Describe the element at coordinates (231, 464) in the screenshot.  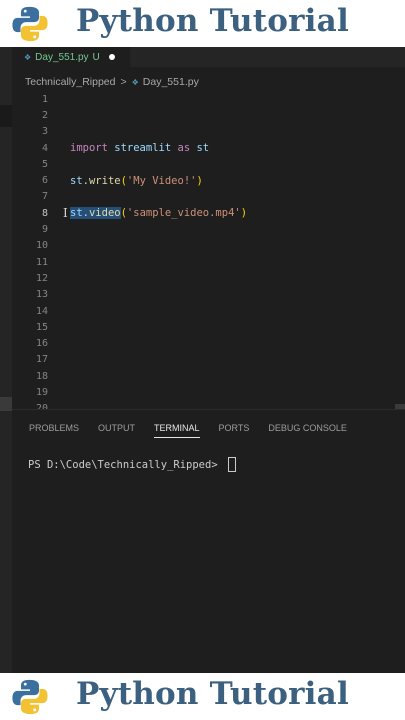
I see `terminal-cursor` at that location.